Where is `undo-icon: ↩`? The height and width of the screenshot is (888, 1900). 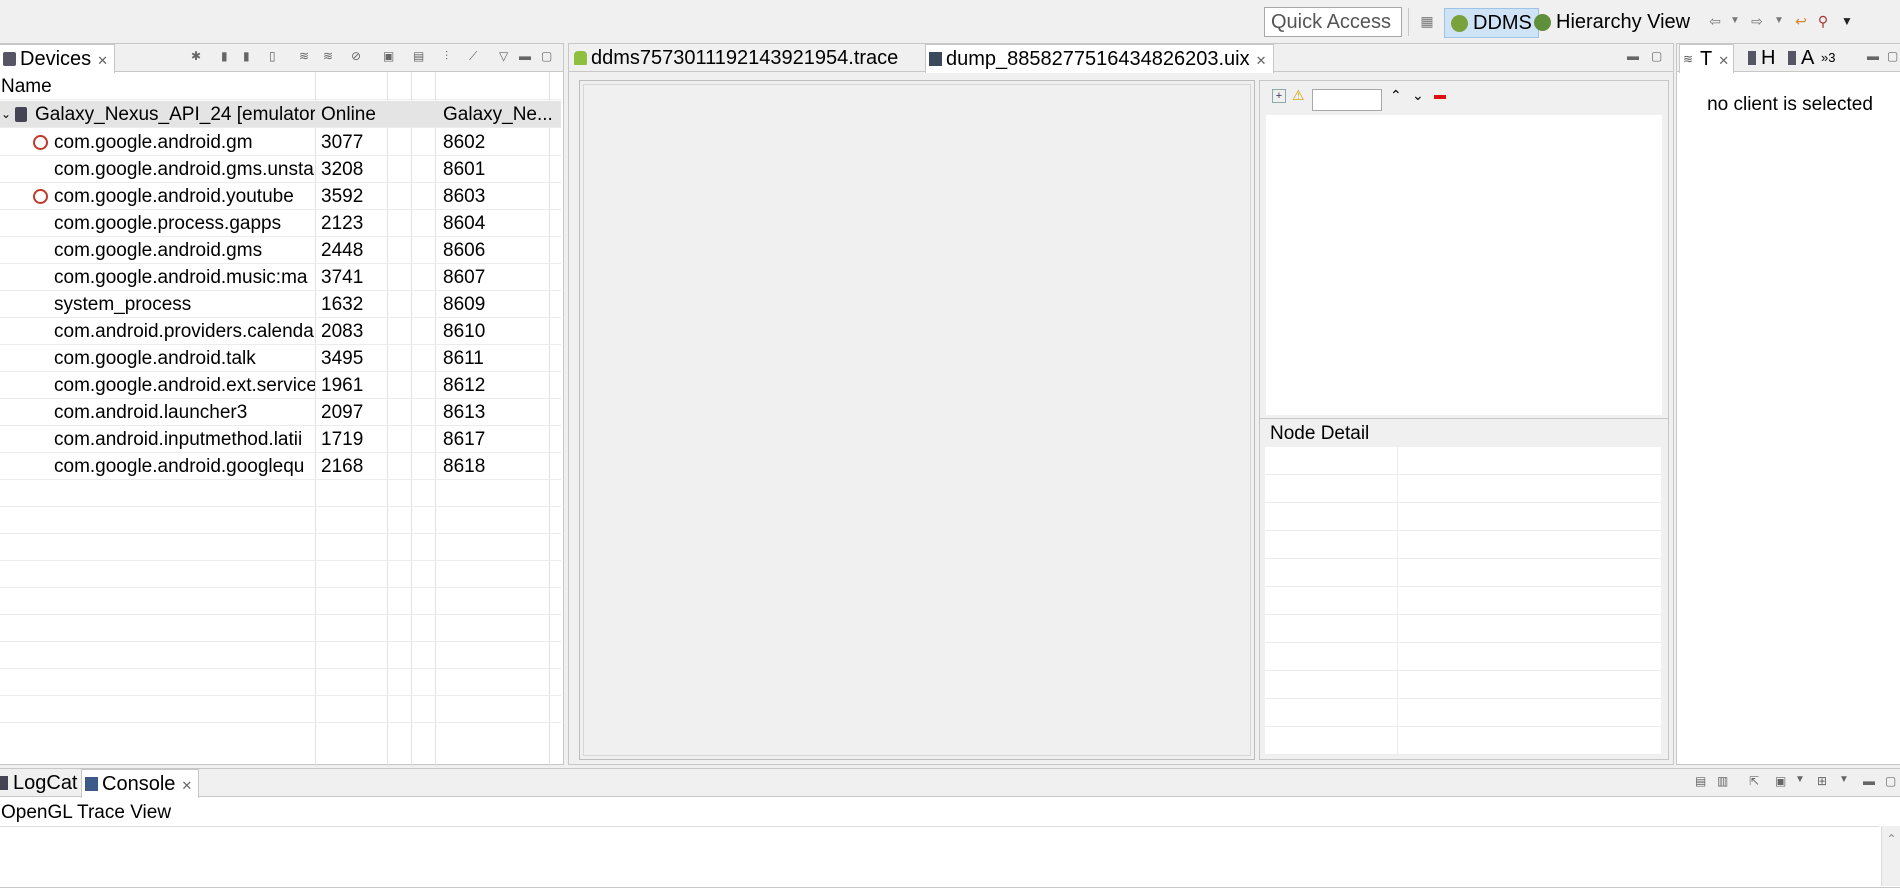
undo-icon: ↩ is located at coordinates (1801, 21).